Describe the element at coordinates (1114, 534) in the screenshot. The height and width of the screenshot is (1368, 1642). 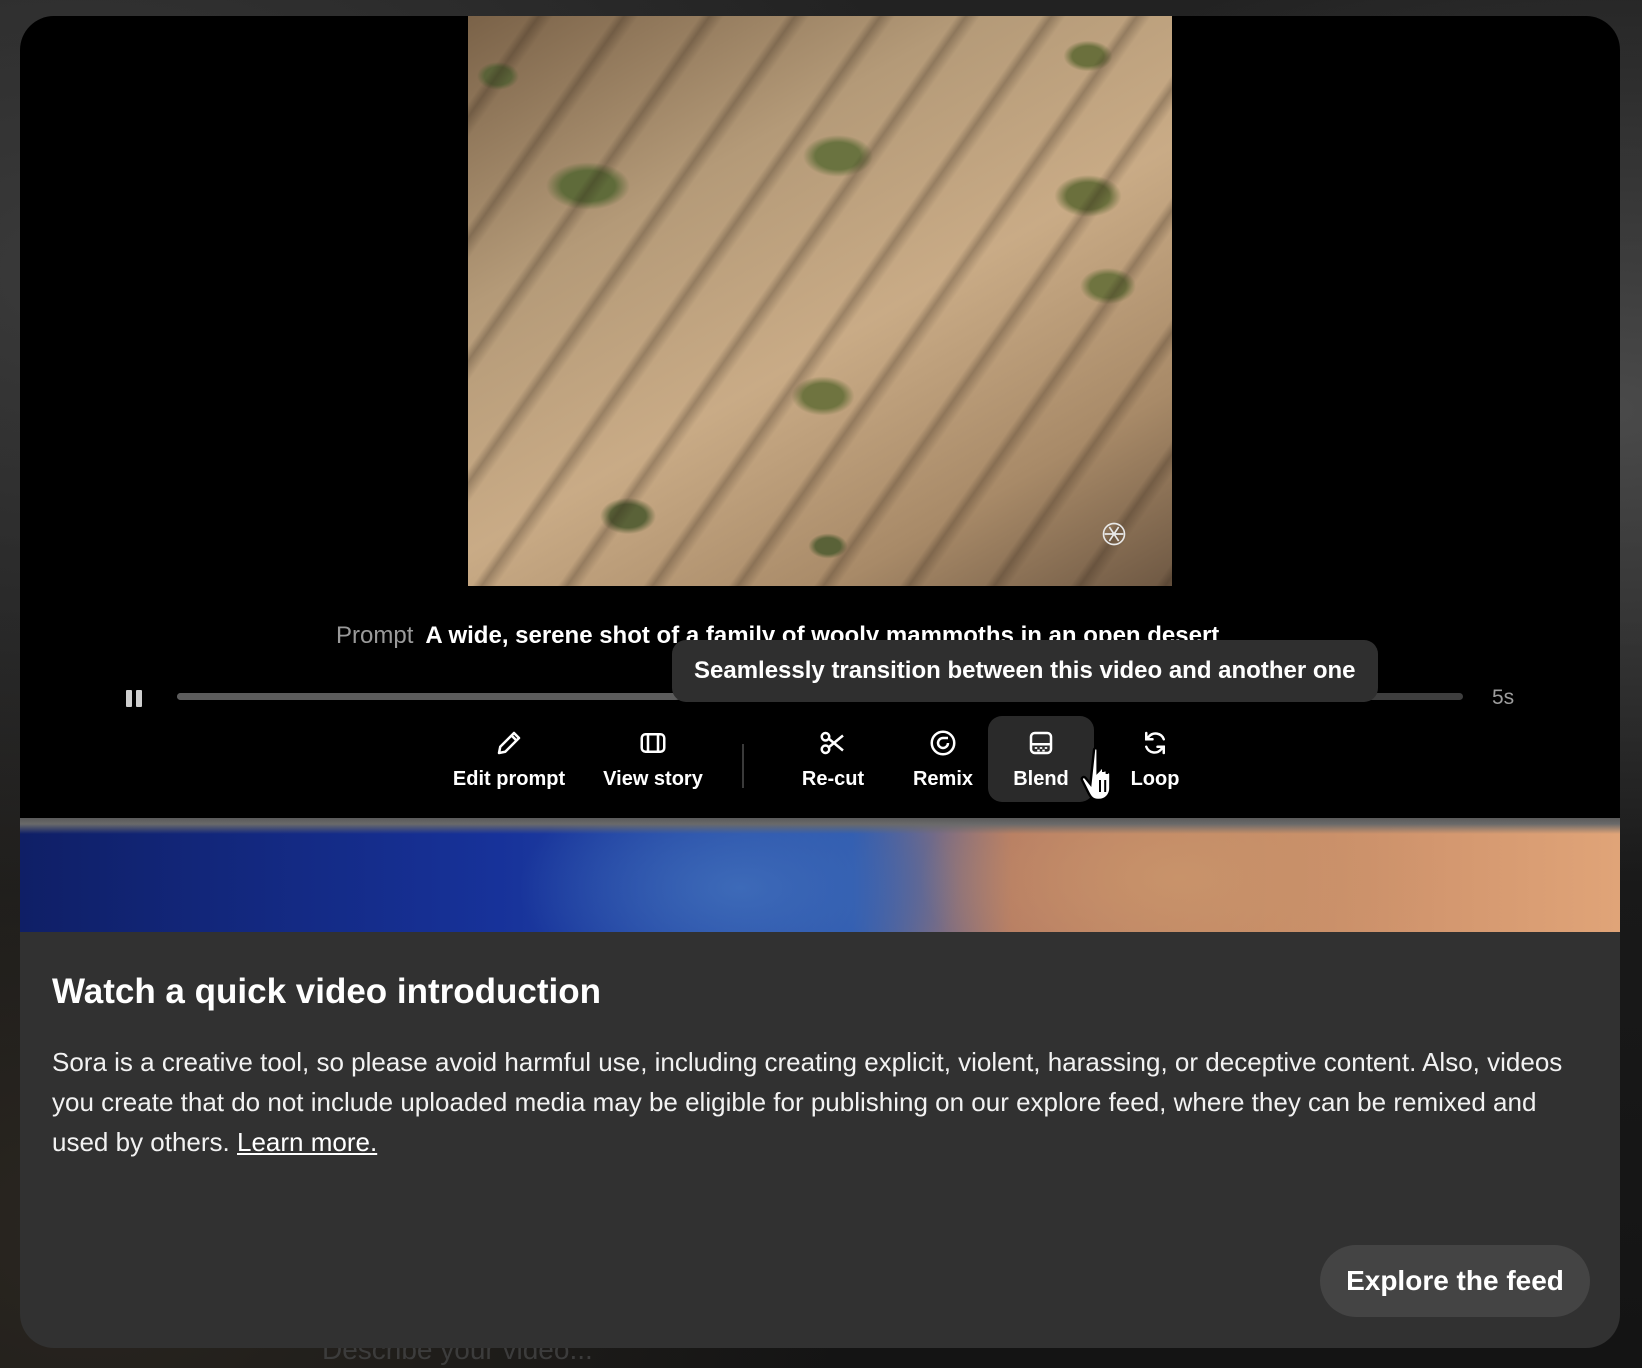
I see `openai-logo-icon` at that location.